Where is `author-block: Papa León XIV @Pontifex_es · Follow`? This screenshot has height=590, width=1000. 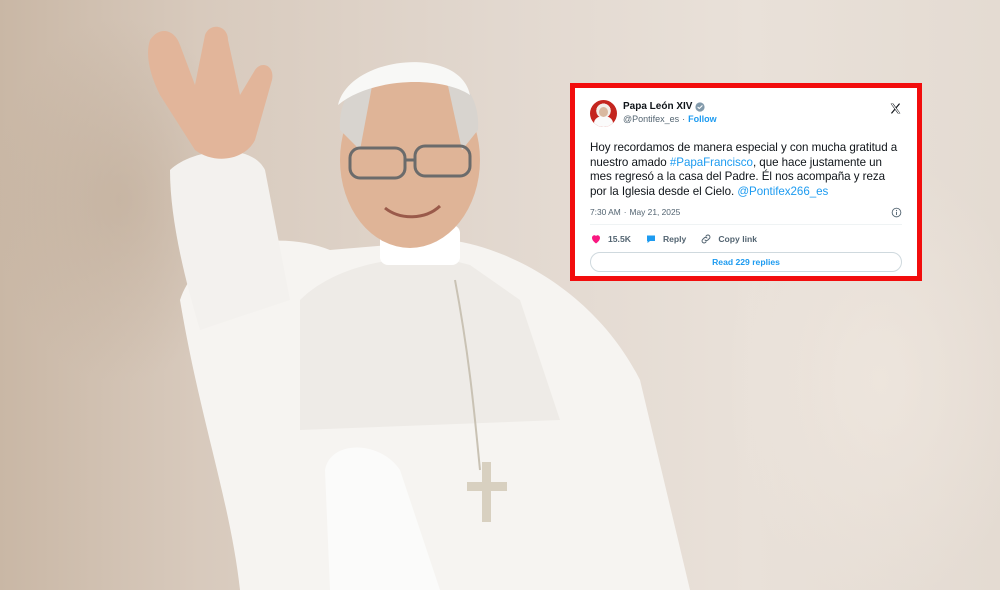 author-block: Papa León XIV @Pontifex_es · Follow is located at coordinates (670, 113).